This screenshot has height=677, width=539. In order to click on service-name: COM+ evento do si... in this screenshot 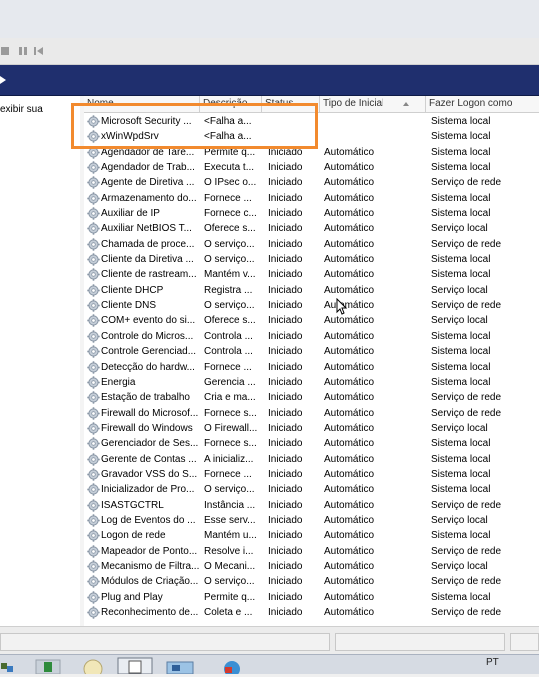, I will do `click(148, 321)`.